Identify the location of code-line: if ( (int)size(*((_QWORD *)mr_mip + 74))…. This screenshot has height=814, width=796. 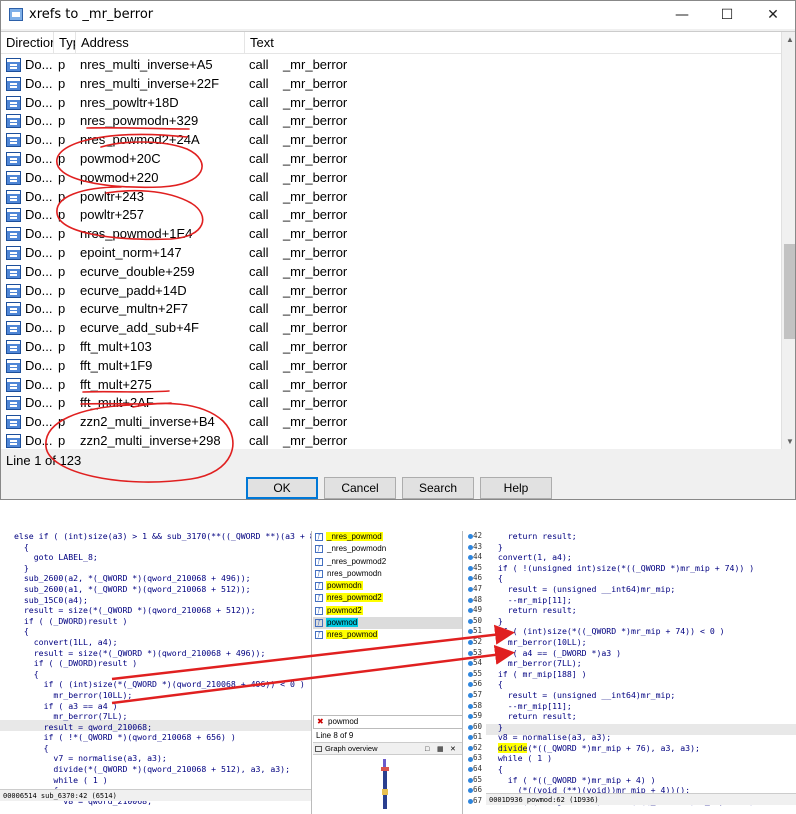
(606, 631).